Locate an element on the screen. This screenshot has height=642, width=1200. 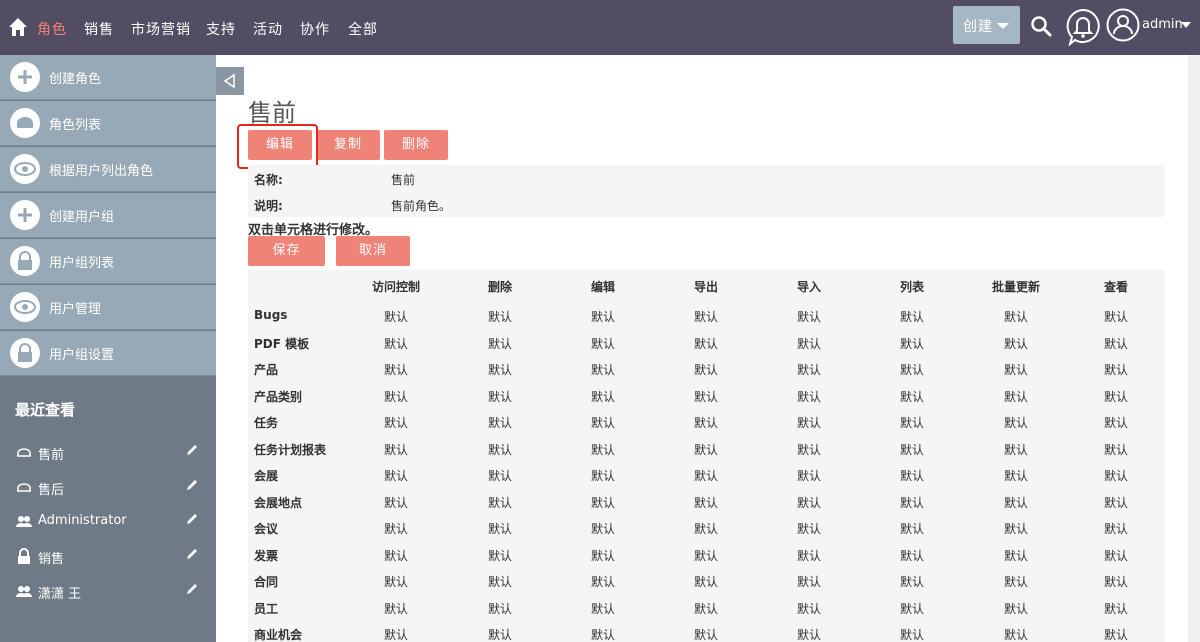
recent-item: 售前 is located at coordinates (108, 452).